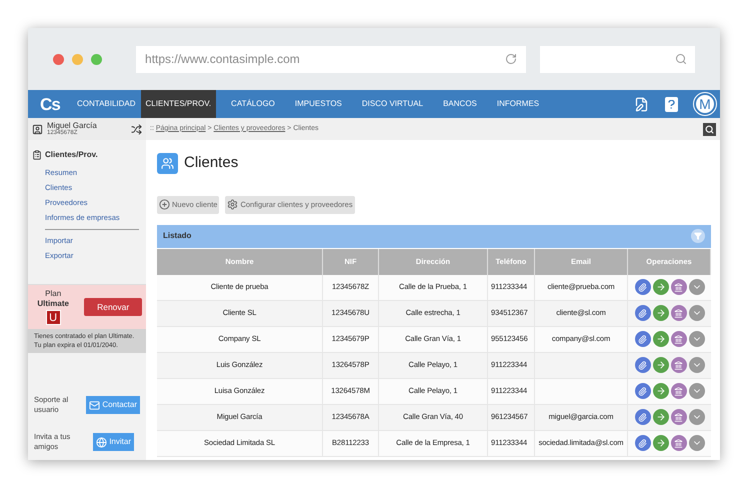 This screenshot has width=750, height=495. I want to click on mail-icon, so click(94, 405).